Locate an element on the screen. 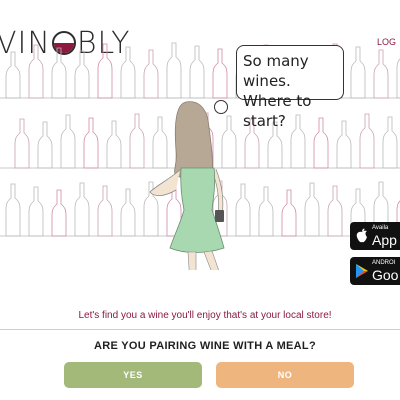 The width and height of the screenshot is (400, 400). divider is located at coordinates (200, 329).